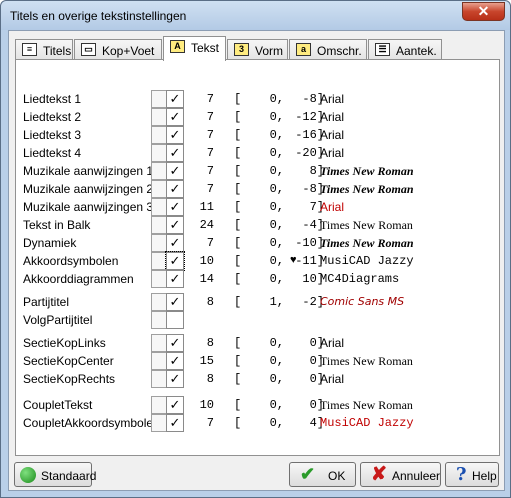 This screenshot has width=511, height=498. What do you see at coordinates (46, 302) in the screenshot?
I see `row-label: Partijtitel` at bounding box center [46, 302].